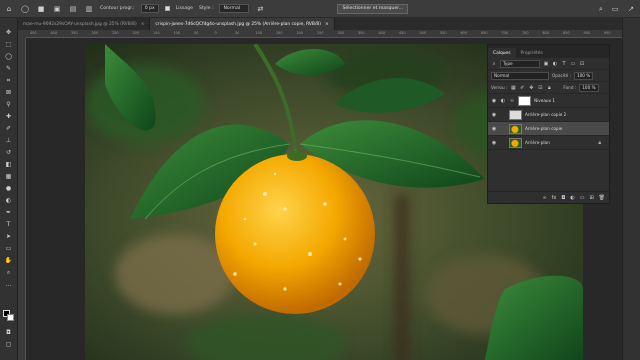 The image size is (640, 360). I want to click on ruler-tick-label: 900, so click(586, 33).